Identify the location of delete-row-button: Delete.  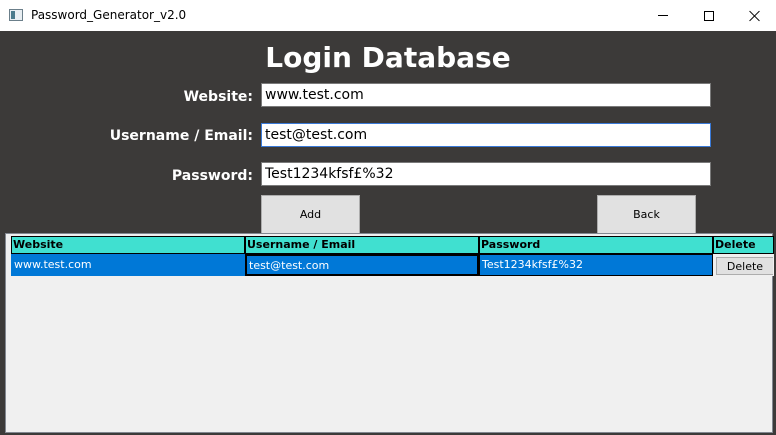
(744, 266).